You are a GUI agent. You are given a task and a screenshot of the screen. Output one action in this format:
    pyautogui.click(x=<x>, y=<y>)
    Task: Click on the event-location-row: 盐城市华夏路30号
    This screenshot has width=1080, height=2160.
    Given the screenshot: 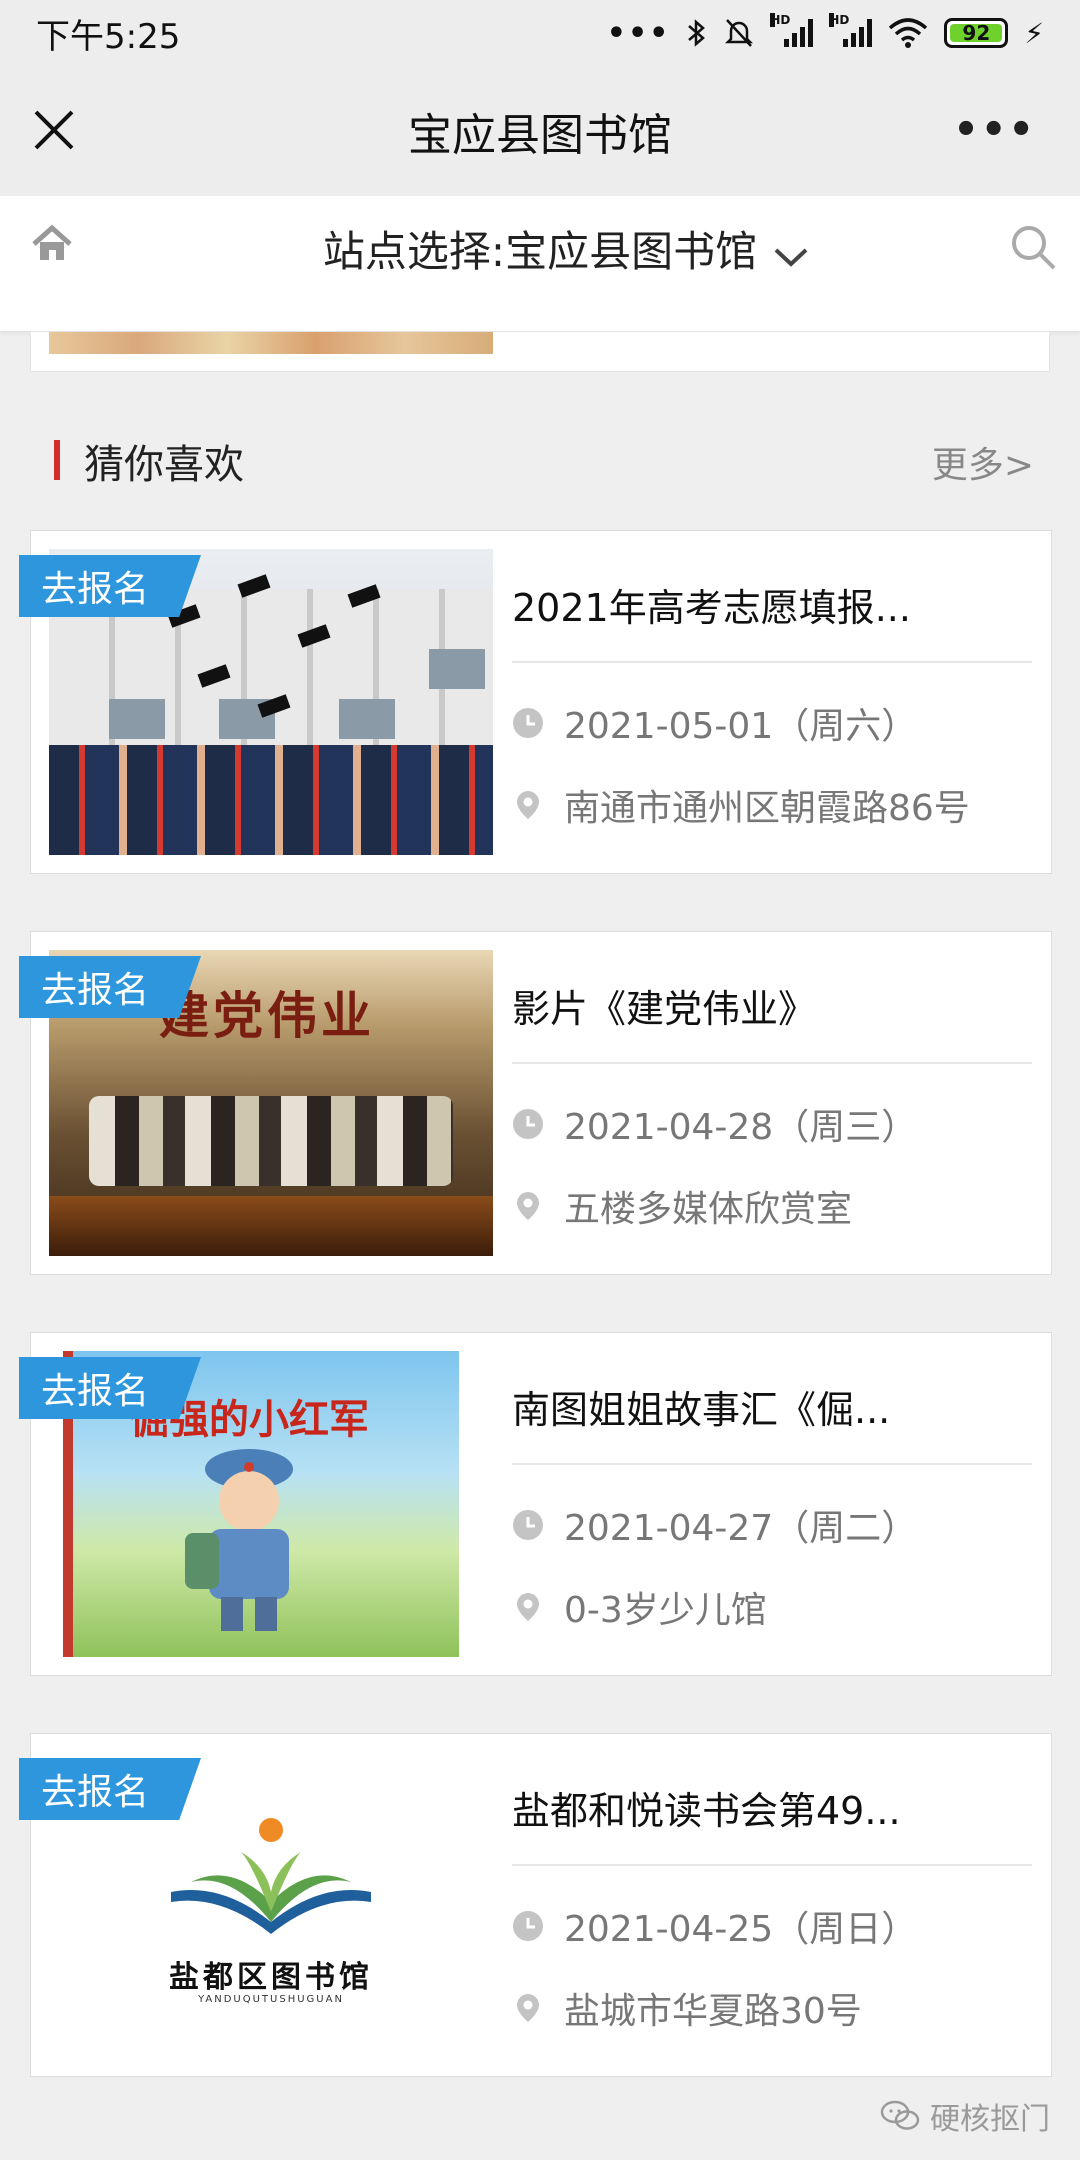 What is the action you would take?
    pyautogui.click(x=687, y=2008)
    